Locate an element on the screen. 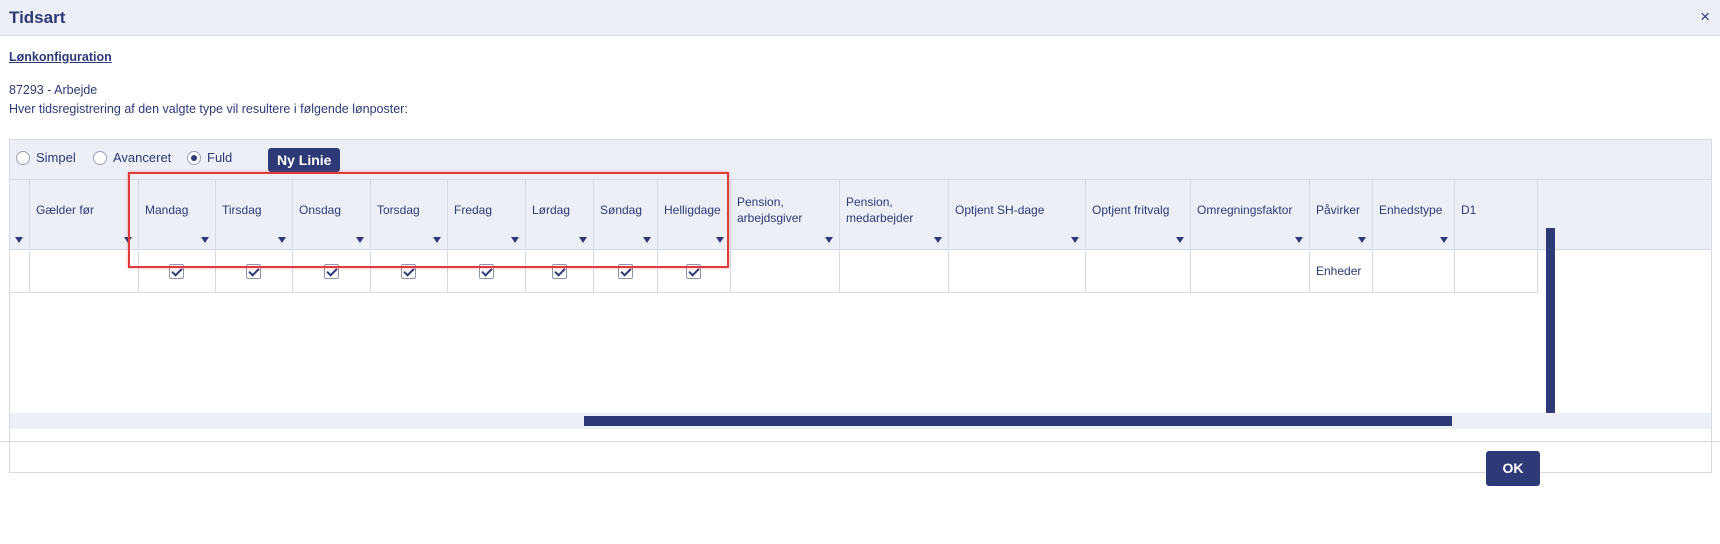  col-header-label: Optjent SH-dage is located at coordinates (1000, 210).